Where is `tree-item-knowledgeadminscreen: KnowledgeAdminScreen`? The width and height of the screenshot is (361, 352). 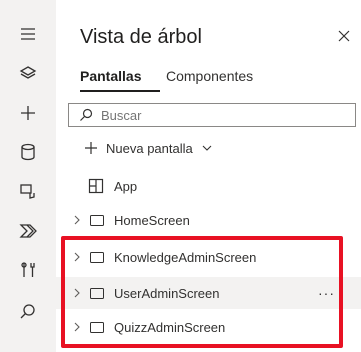
tree-item-knowledgeadminscreen: KnowledgeAdminScreen is located at coordinates (208, 257).